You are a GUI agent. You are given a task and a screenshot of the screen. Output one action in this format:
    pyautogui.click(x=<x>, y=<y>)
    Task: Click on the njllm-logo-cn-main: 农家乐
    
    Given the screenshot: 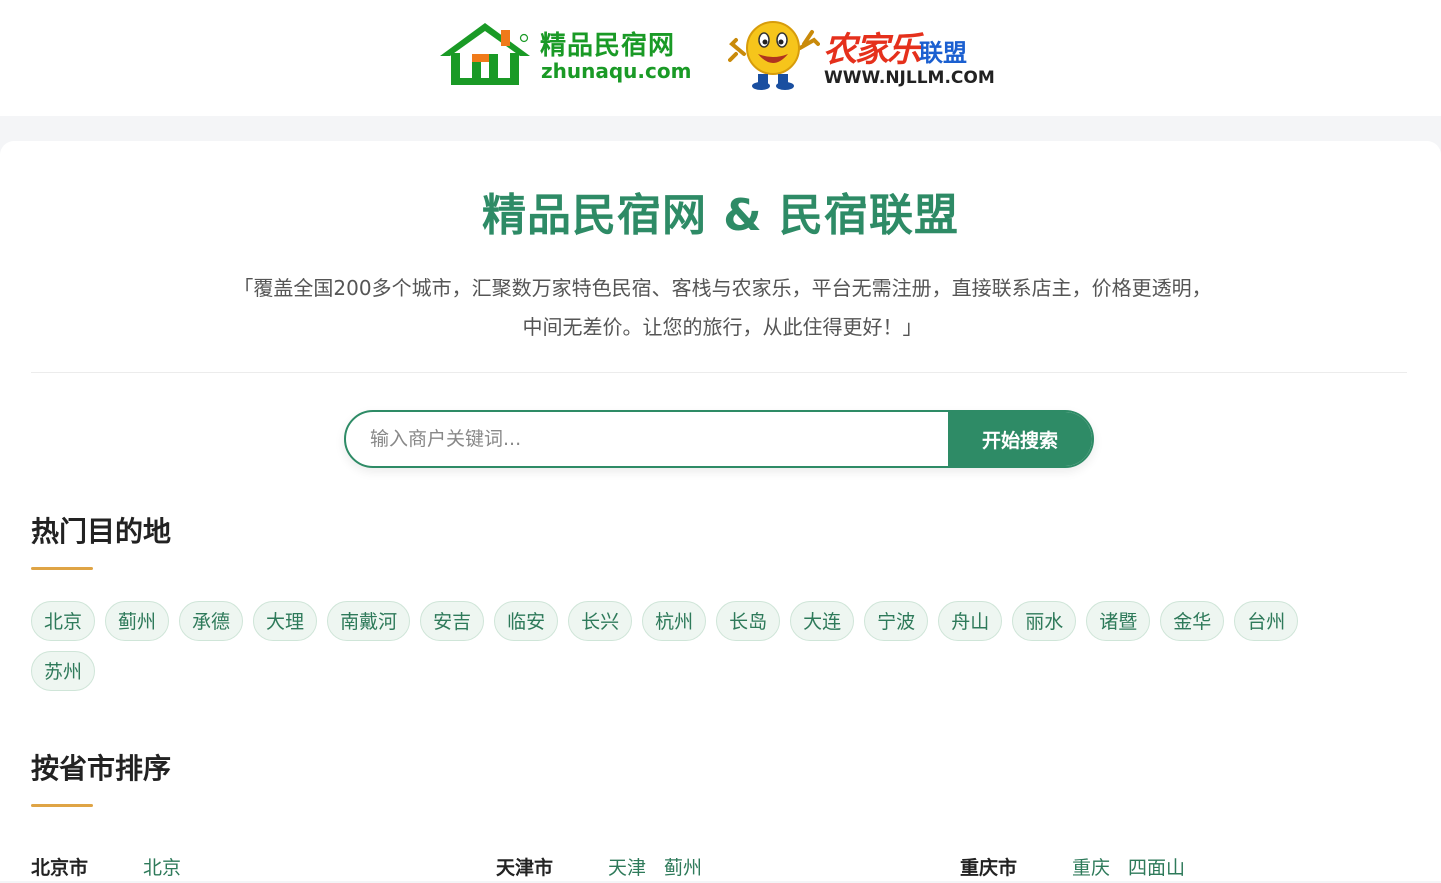 What is the action you would take?
    pyautogui.click(x=872, y=50)
    